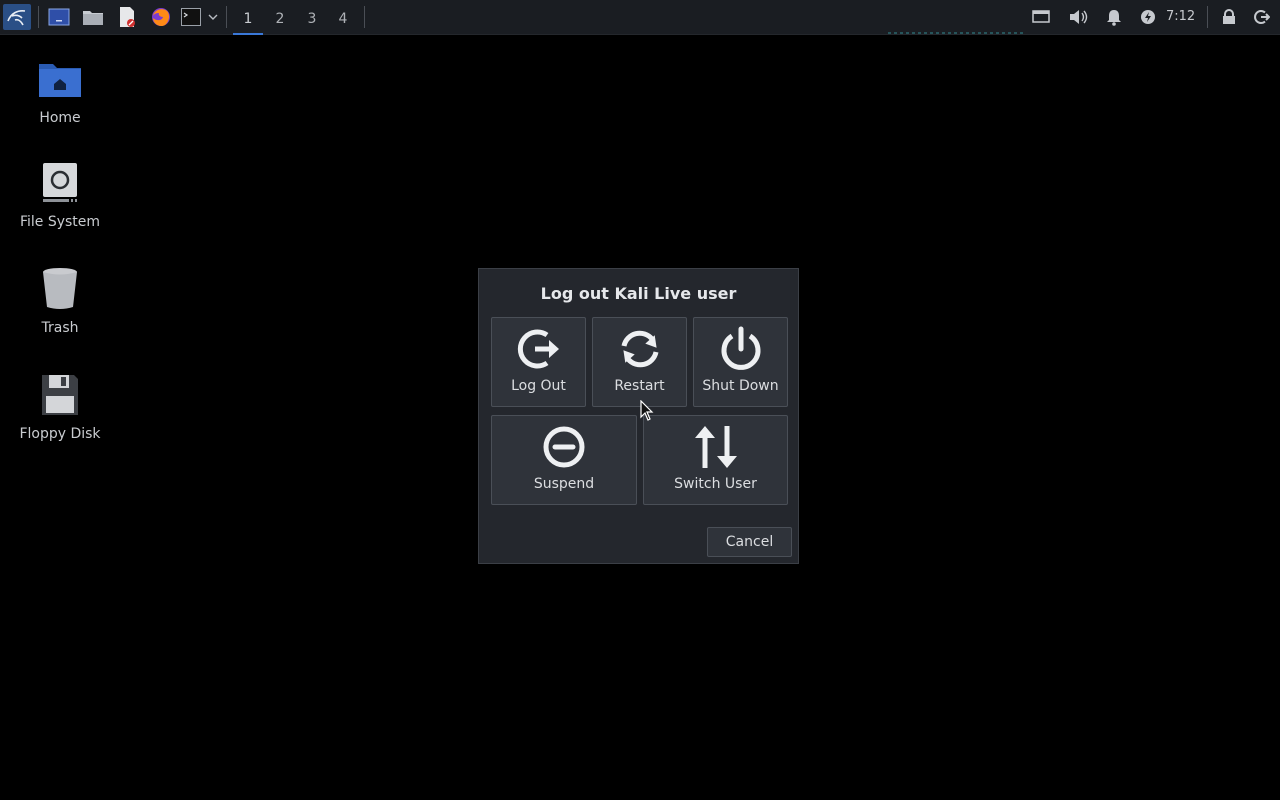  I want to click on logout-icon, so click(1262, 17).